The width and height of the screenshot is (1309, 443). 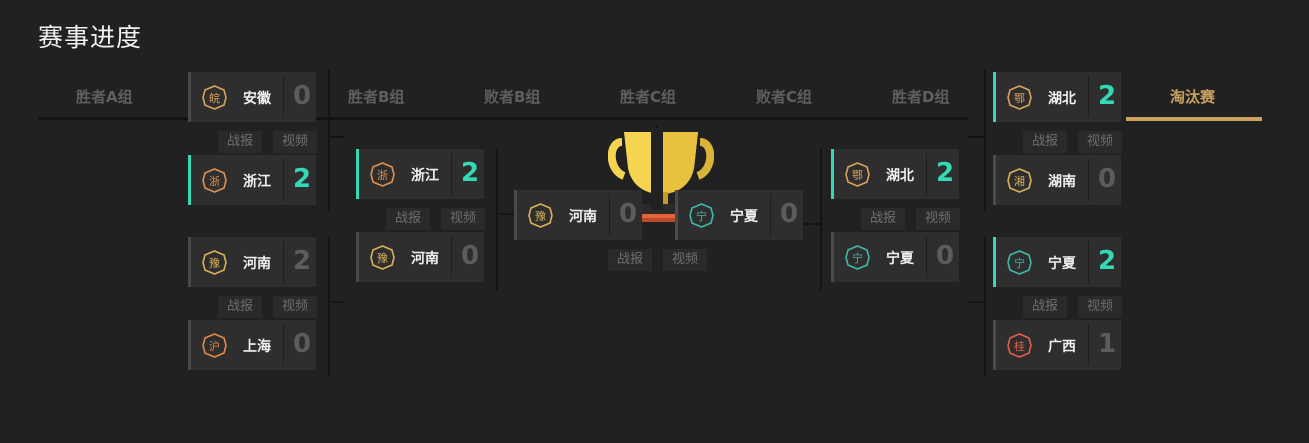 I want to click on team-emblem-icon: 桂, so click(x=1019, y=345).